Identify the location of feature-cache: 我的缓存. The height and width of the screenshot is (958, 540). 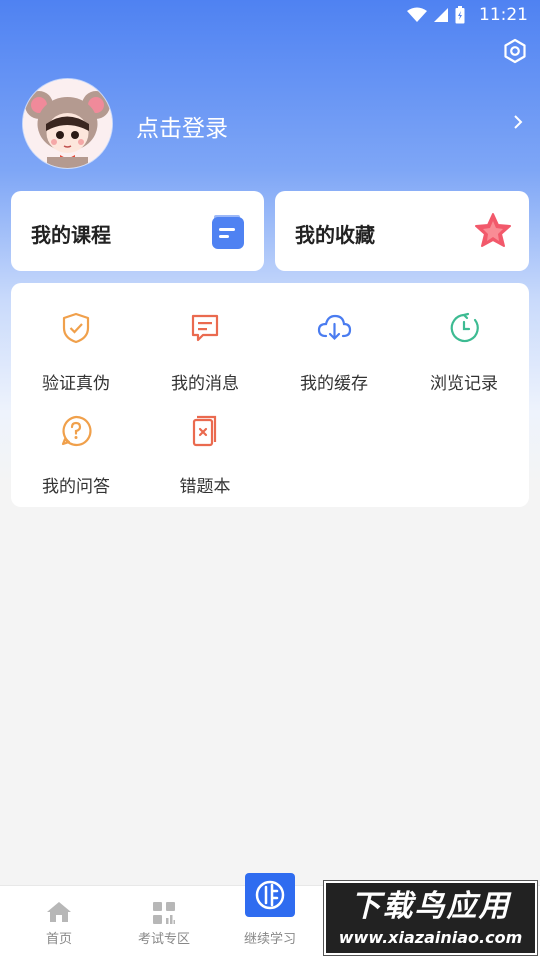
(334, 361).